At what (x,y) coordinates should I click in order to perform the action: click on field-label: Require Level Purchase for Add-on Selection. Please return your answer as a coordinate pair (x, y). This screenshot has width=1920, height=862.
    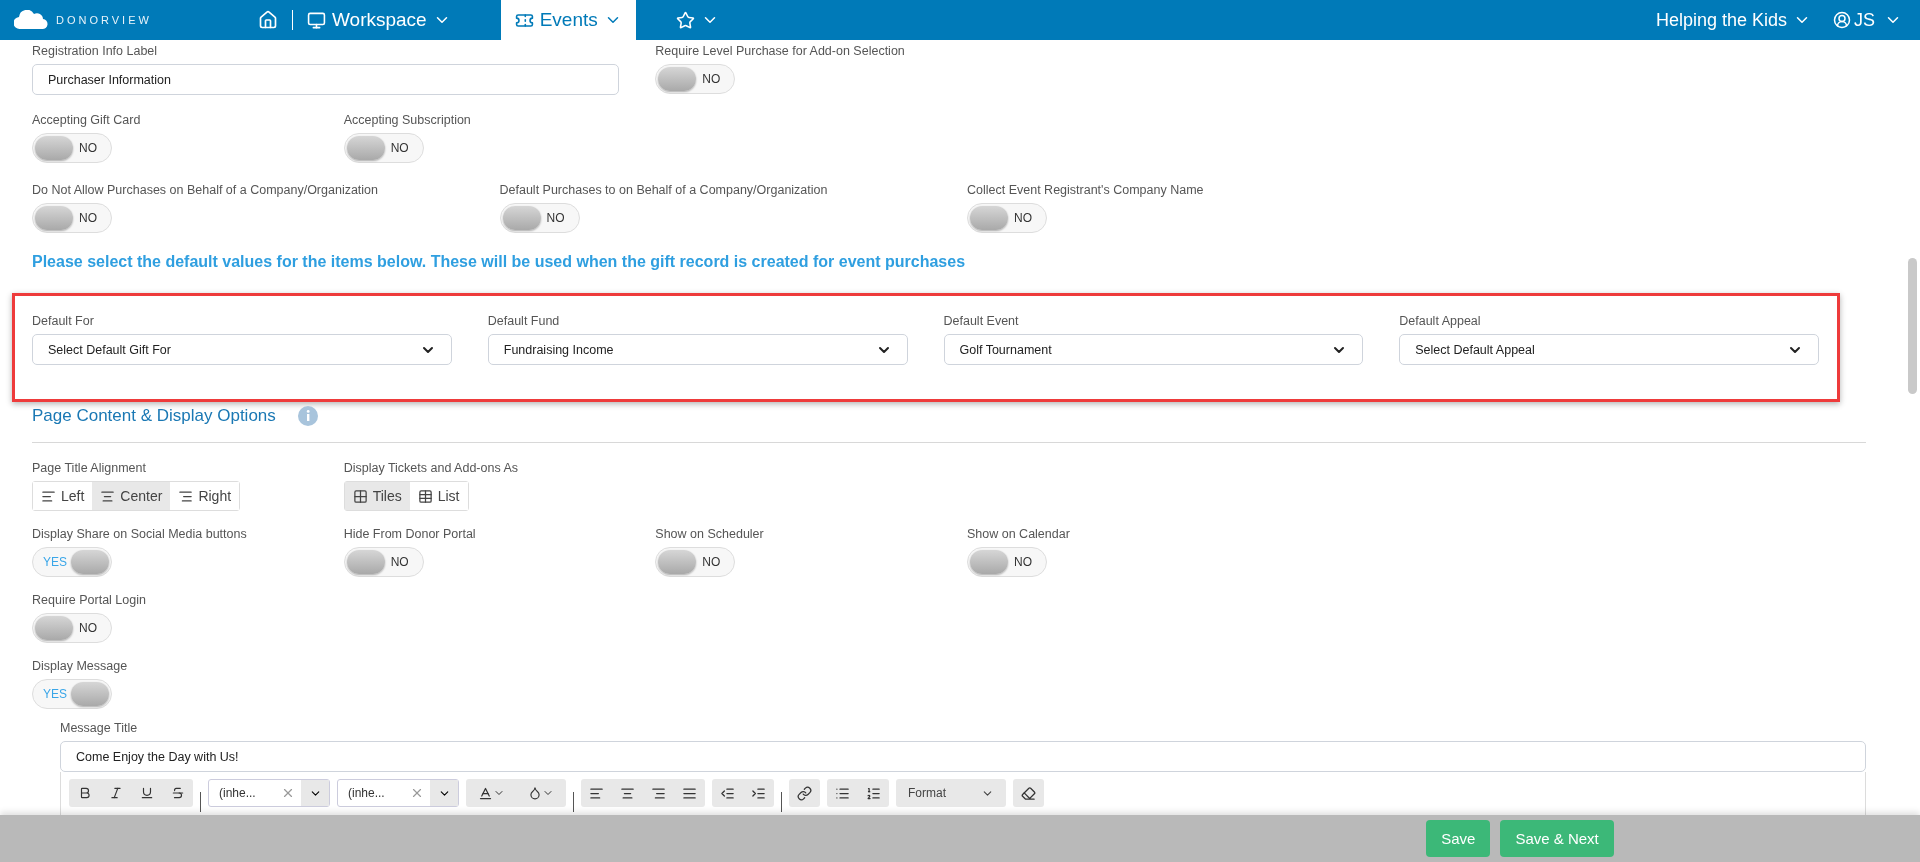
    Looking at the image, I should click on (780, 51).